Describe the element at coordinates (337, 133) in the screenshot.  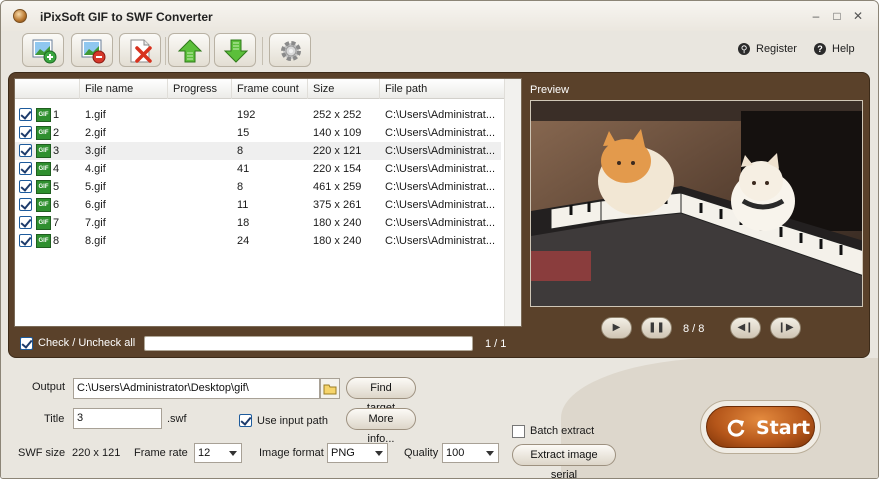
I see `size-cell: 140 x 109` at that location.